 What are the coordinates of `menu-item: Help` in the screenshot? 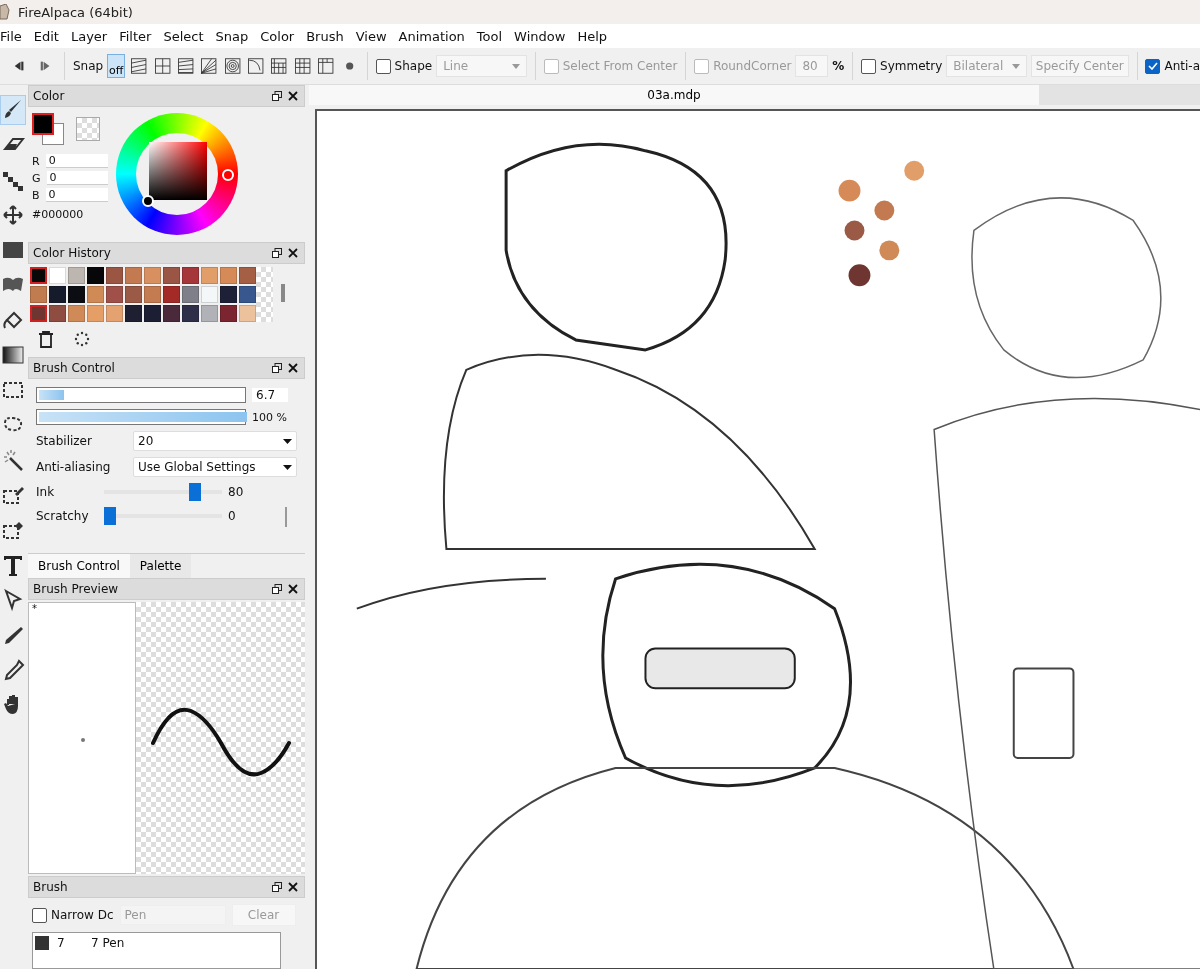 It's located at (594, 36).